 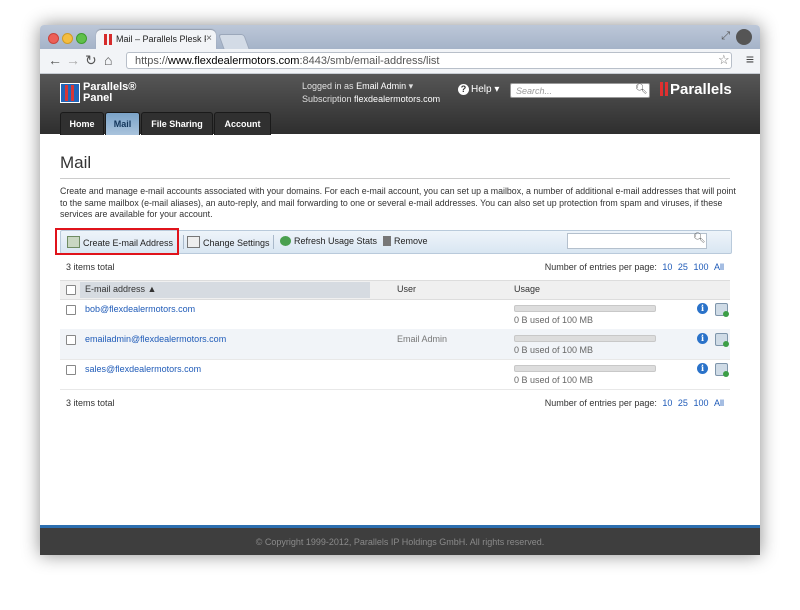 What do you see at coordinates (55, 60) in the screenshot?
I see `back-arrow-icon: ←` at bounding box center [55, 60].